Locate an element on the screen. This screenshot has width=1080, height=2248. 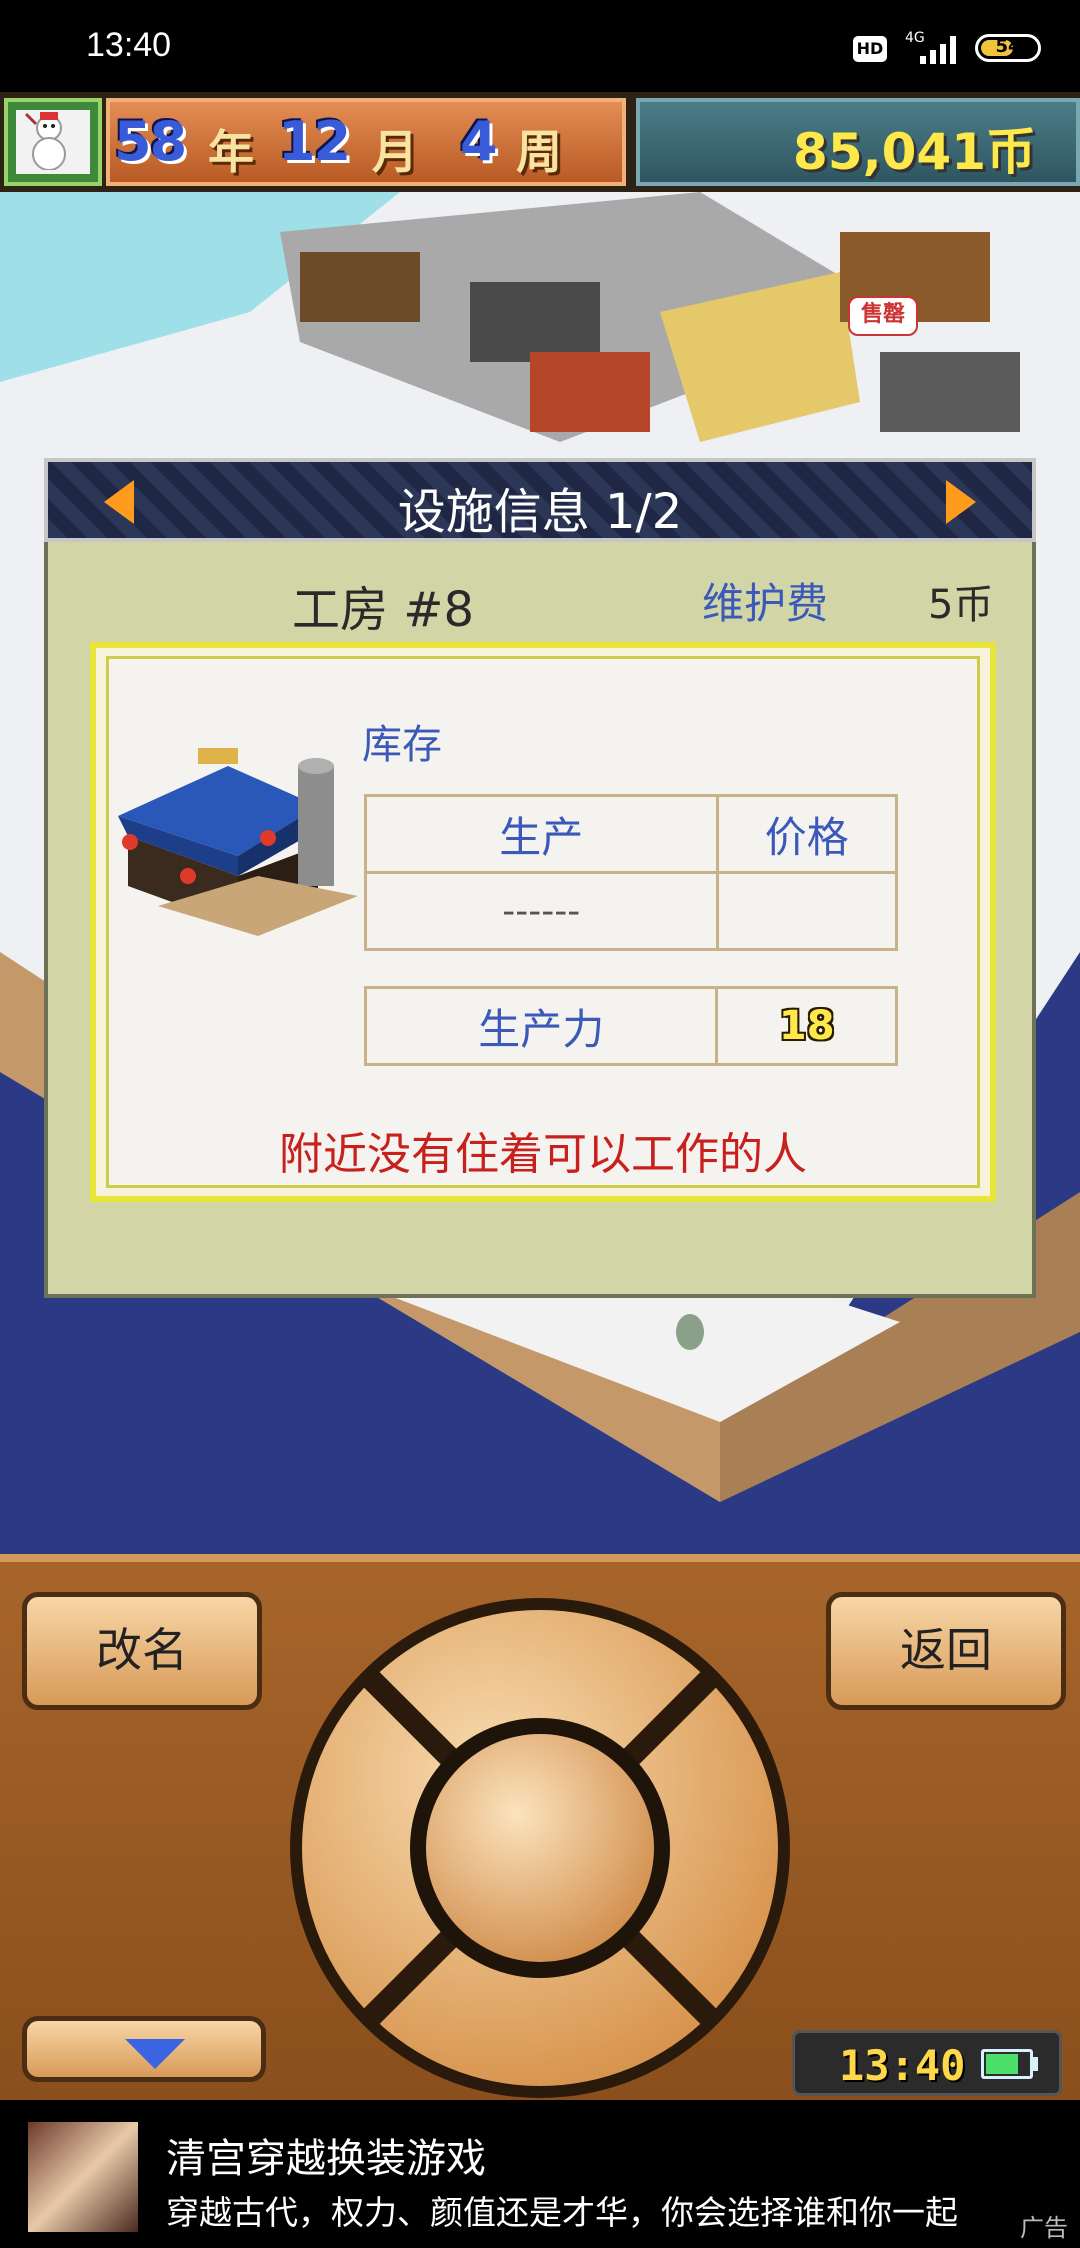
game-date: 58 年 12 月 4 周 is located at coordinates (366, 142).